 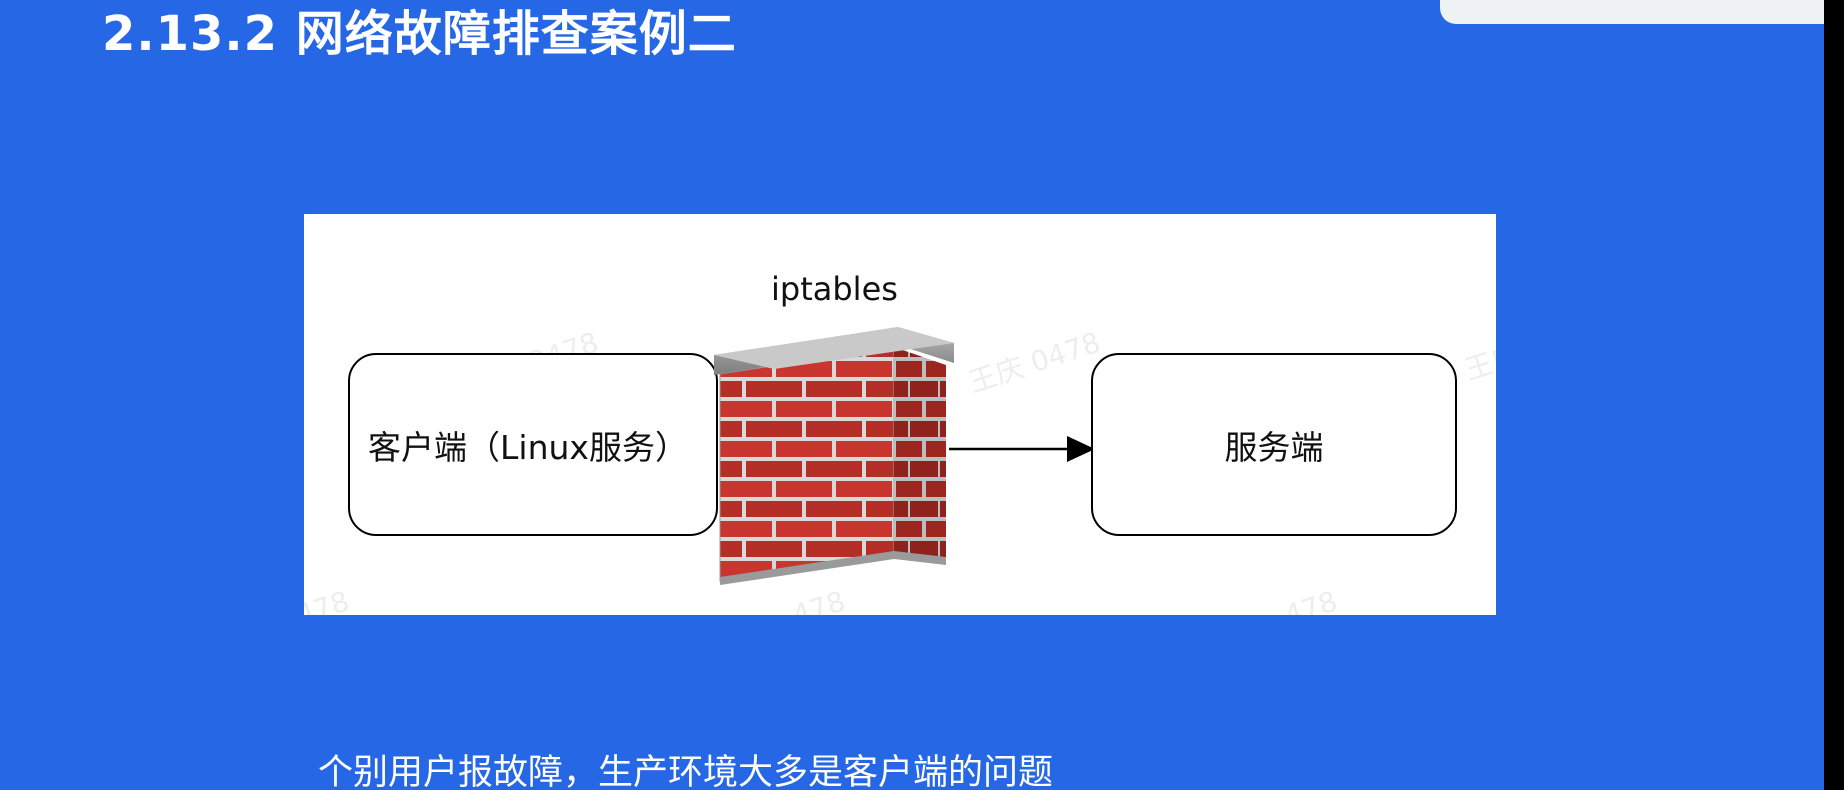 I want to click on arrow-right-icon, so click(x=1022, y=449).